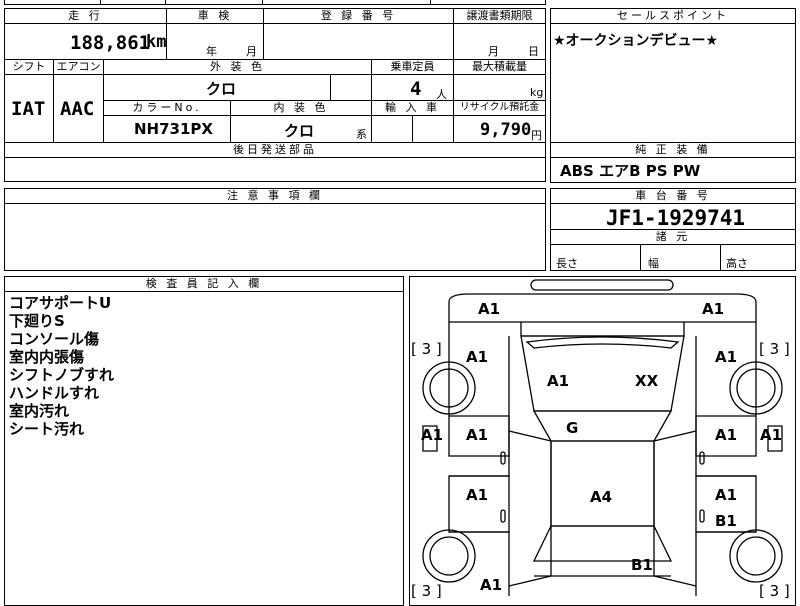 The image size is (800, 606). I want to click on inspection-header: 車 検, so click(215, 16).